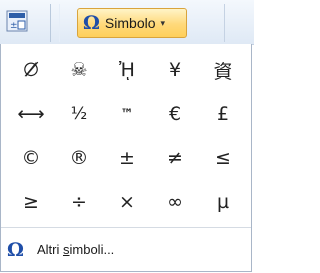 This screenshot has width=320, height=273. What do you see at coordinates (127, 114) in the screenshot?
I see `symbol-cell: ™` at bounding box center [127, 114].